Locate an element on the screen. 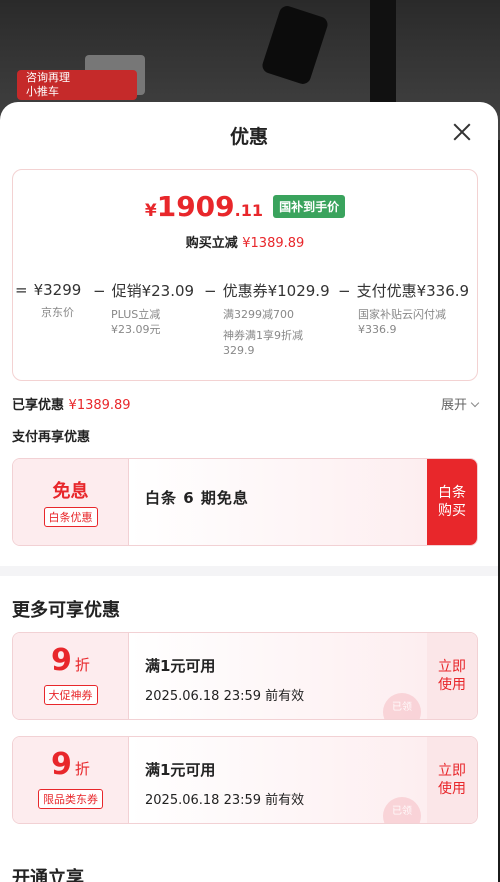 The image size is (500, 882). expand-label: 展开 is located at coordinates (453, 405).